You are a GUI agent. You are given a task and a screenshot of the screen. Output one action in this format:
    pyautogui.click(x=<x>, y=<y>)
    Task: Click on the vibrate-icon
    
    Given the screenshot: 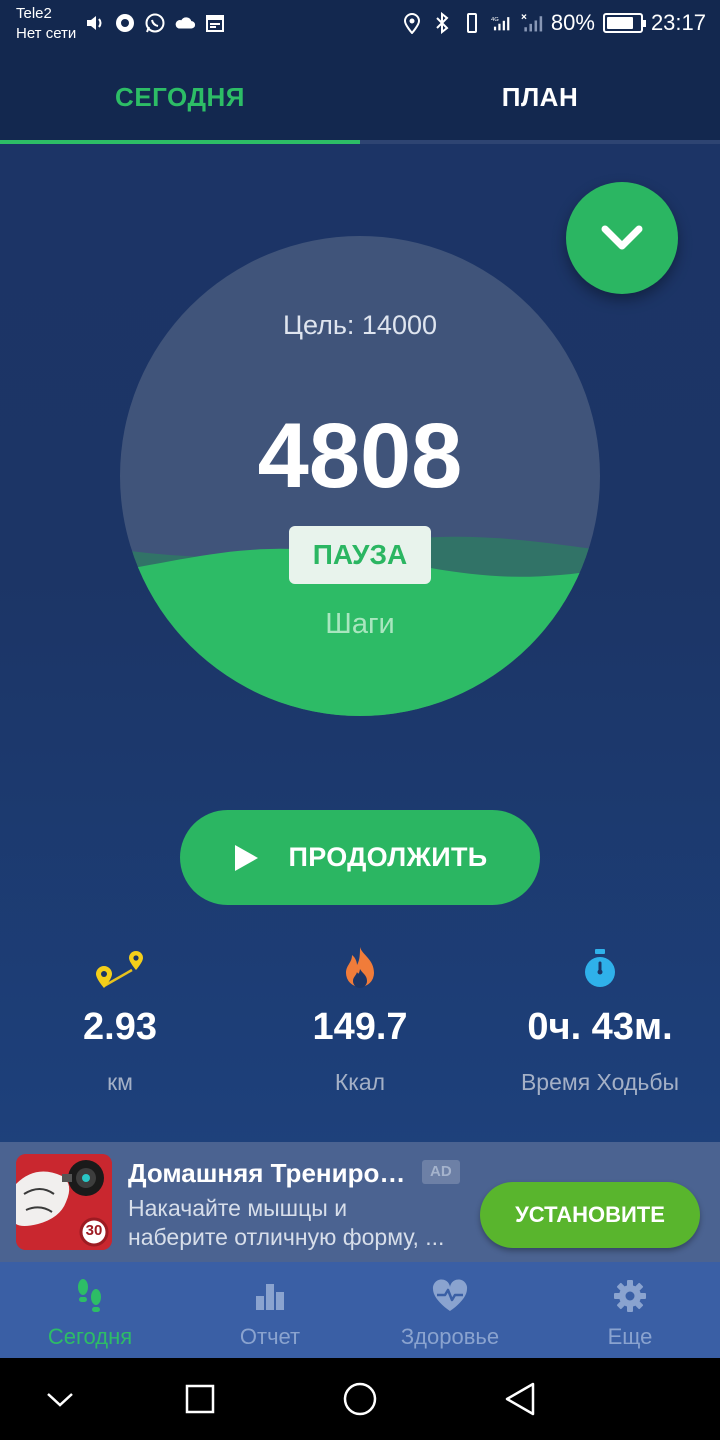 What is the action you would take?
    pyautogui.click(x=472, y=23)
    